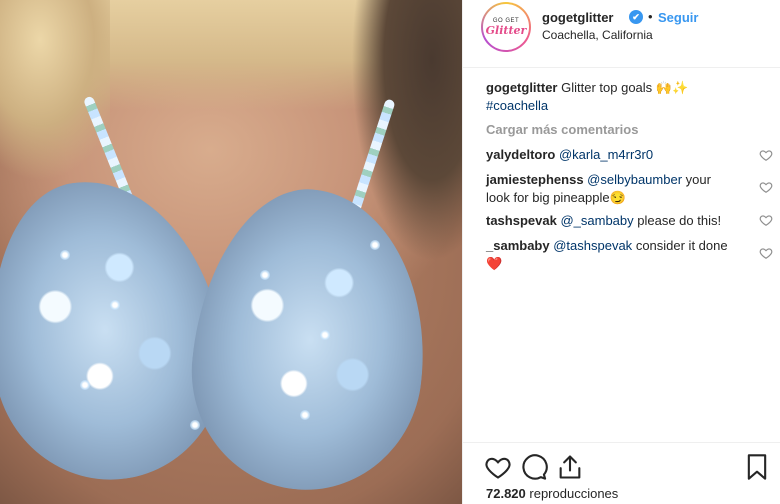 This screenshot has height=504, width=780. I want to click on view-count-number: 72.820, so click(506, 493).